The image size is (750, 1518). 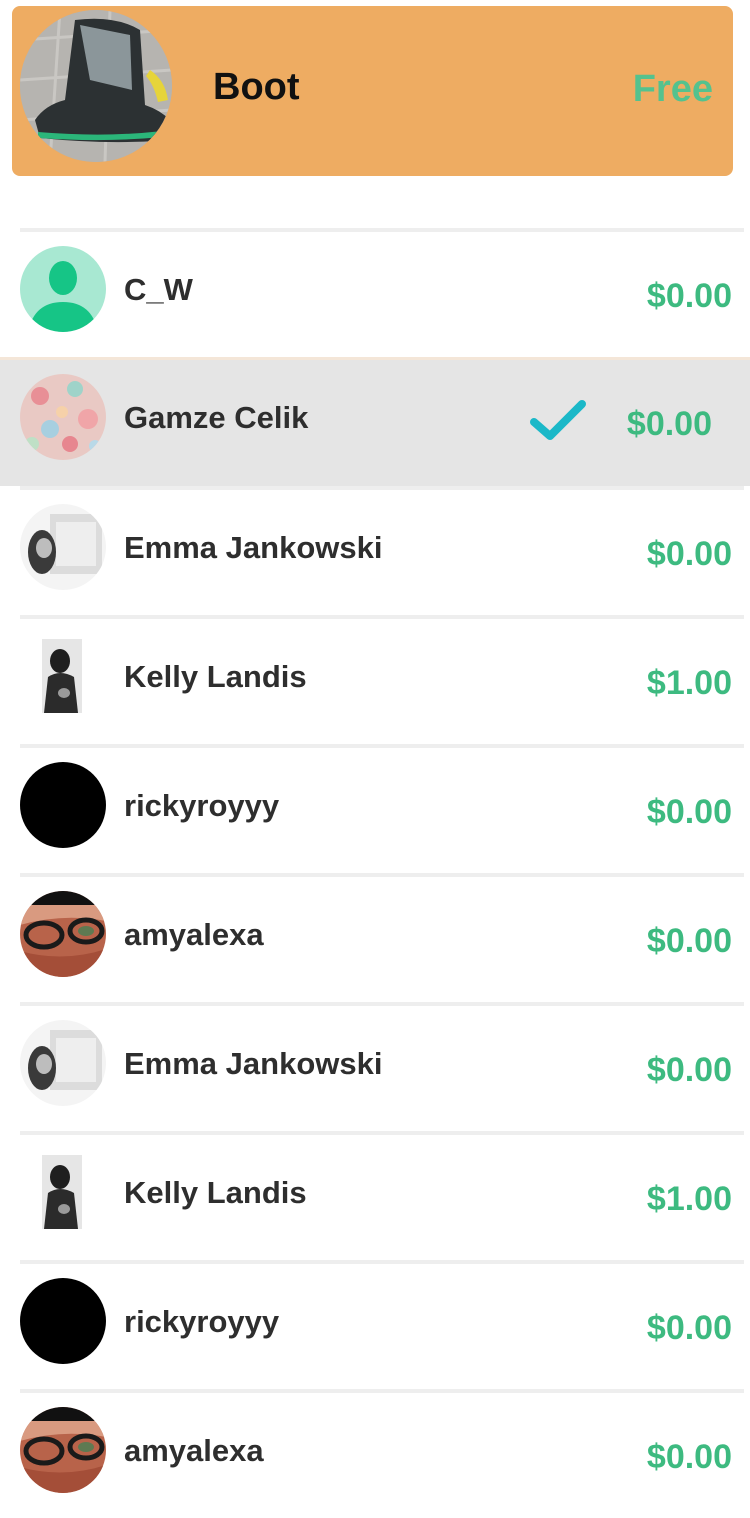 What do you see at coordinates (158, 289) in the screenshot?
I see `user-name: C_W` at bounding box center [158, 289].